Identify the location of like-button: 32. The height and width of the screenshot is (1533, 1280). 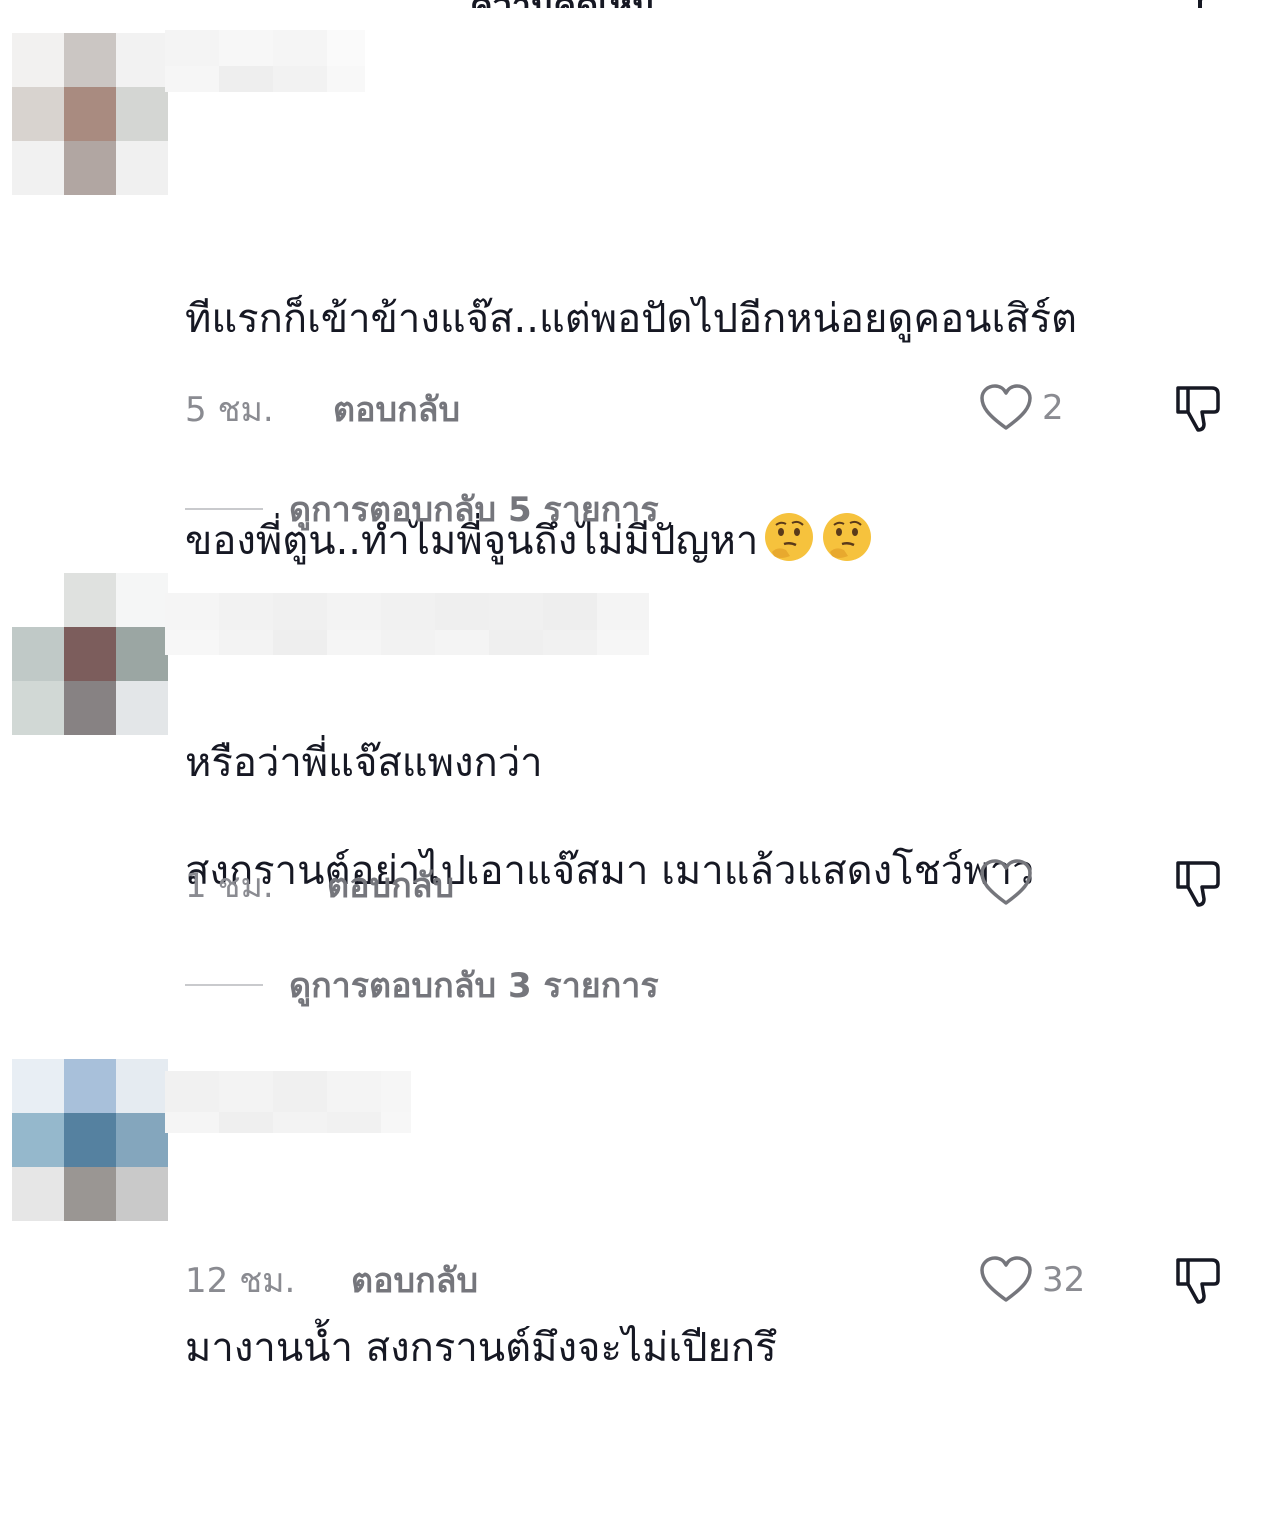
(1031, 1280).